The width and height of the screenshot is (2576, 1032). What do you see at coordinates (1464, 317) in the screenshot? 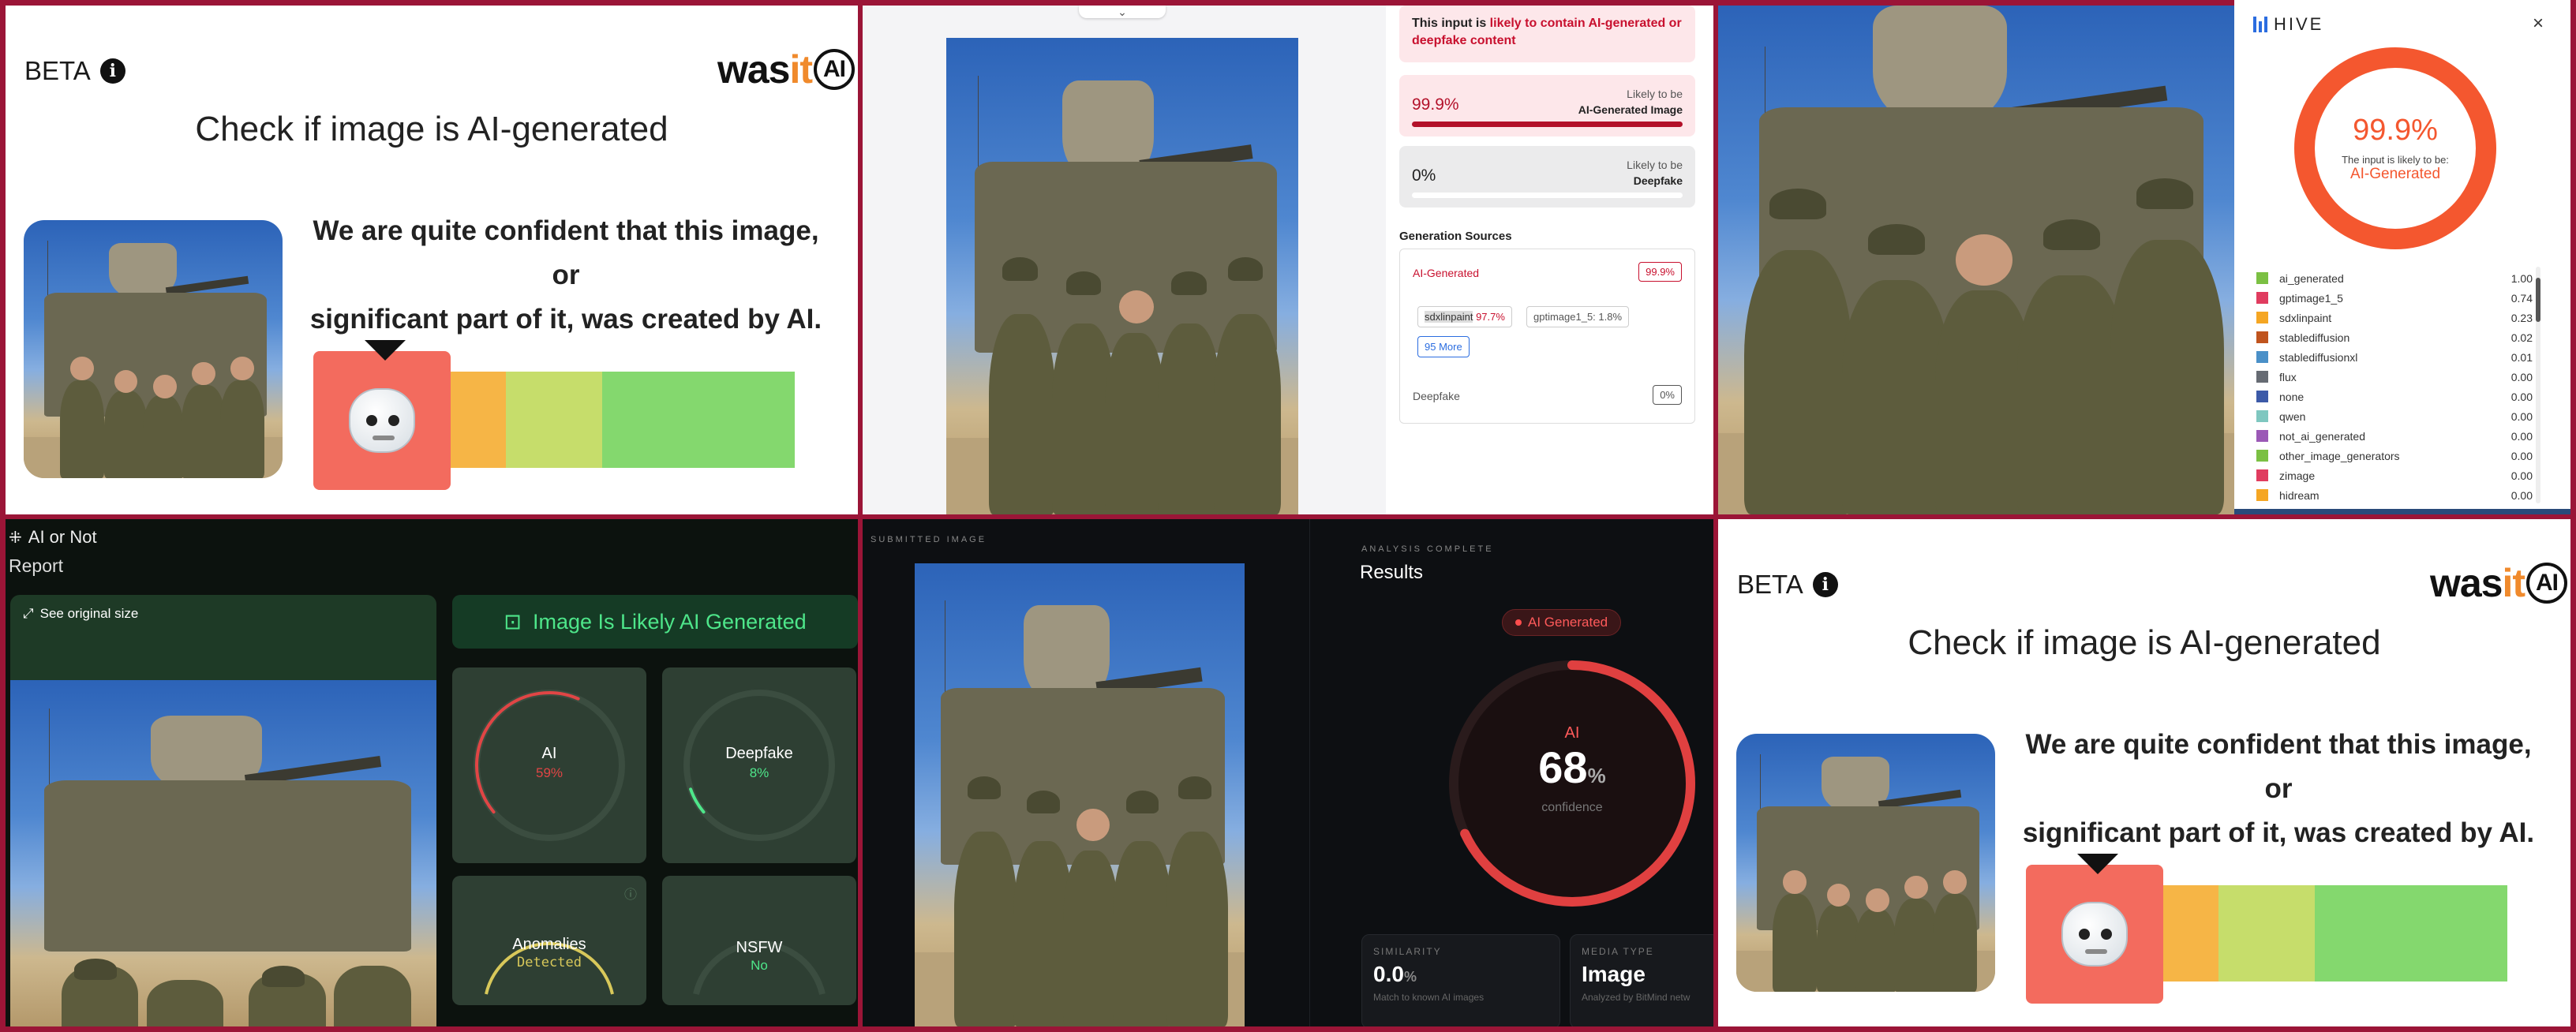
I see `source-chip-sdxlinpaint: sdxlinpaint 97.7%` at bounding box center [1464, 317].